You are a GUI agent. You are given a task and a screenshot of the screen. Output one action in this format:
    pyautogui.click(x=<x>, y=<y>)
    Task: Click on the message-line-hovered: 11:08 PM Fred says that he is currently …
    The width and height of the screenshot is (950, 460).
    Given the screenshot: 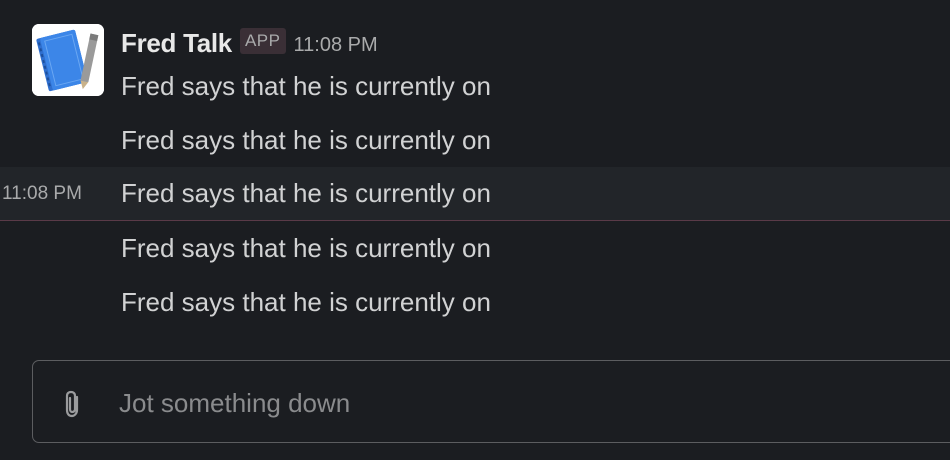 What is the action you would take?
    pyautogui.click(x=475, y=194)
    